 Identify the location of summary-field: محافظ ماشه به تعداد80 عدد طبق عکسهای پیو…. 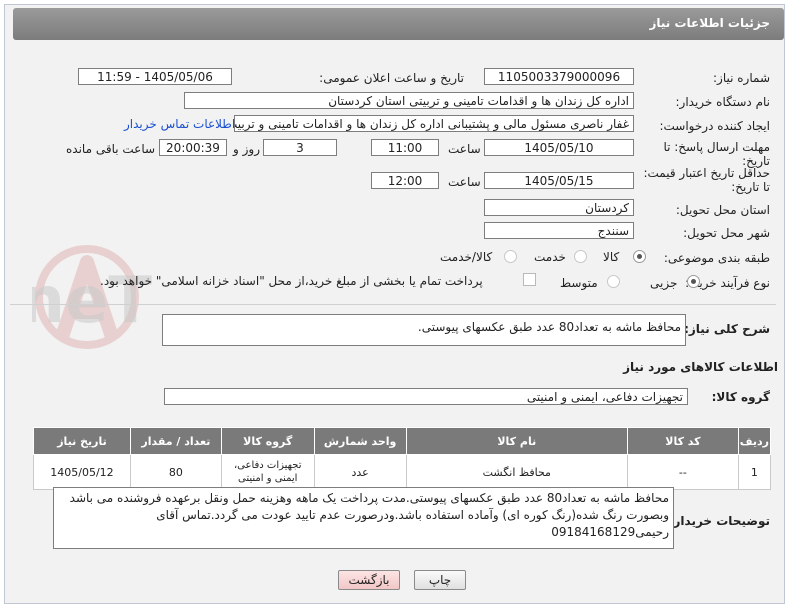
(424, 330).